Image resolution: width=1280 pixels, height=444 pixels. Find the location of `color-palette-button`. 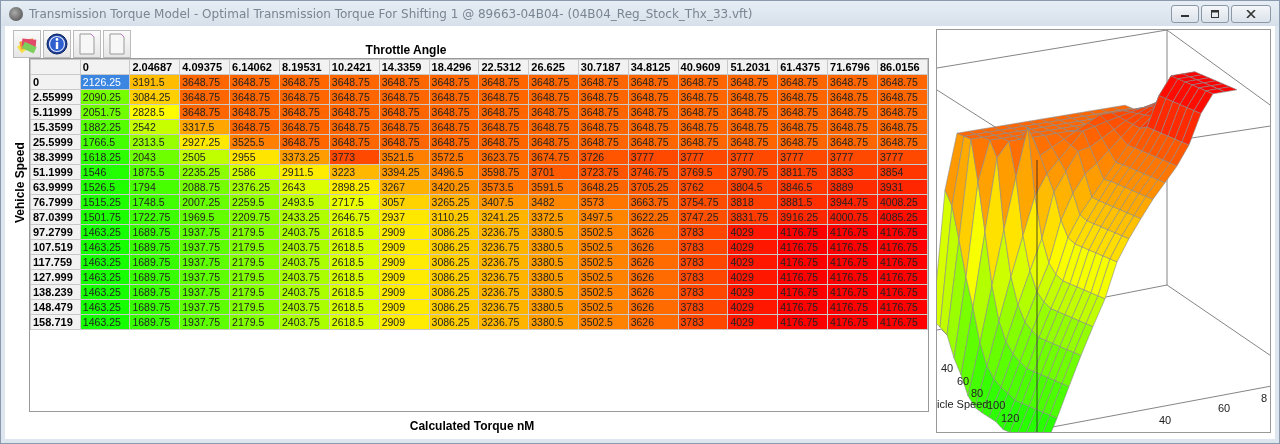

color-palette-button is located at coordinates (27, 44).